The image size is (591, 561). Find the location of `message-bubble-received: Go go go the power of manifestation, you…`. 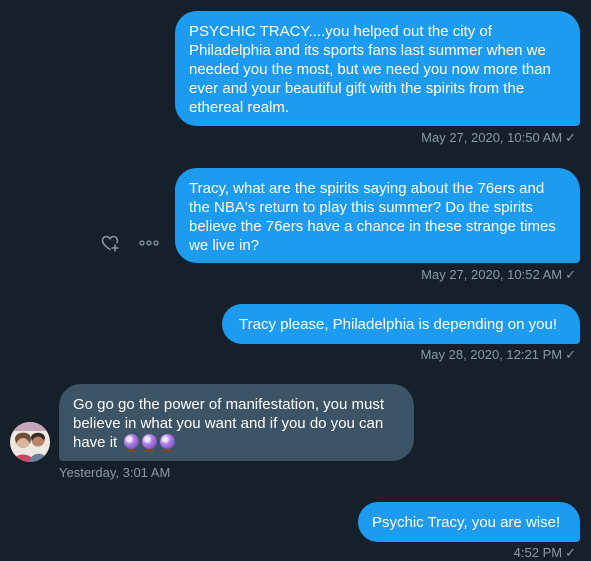

message-bubble-received: Go go go the power of manifestation, you… is located at coordinates (236, 422).